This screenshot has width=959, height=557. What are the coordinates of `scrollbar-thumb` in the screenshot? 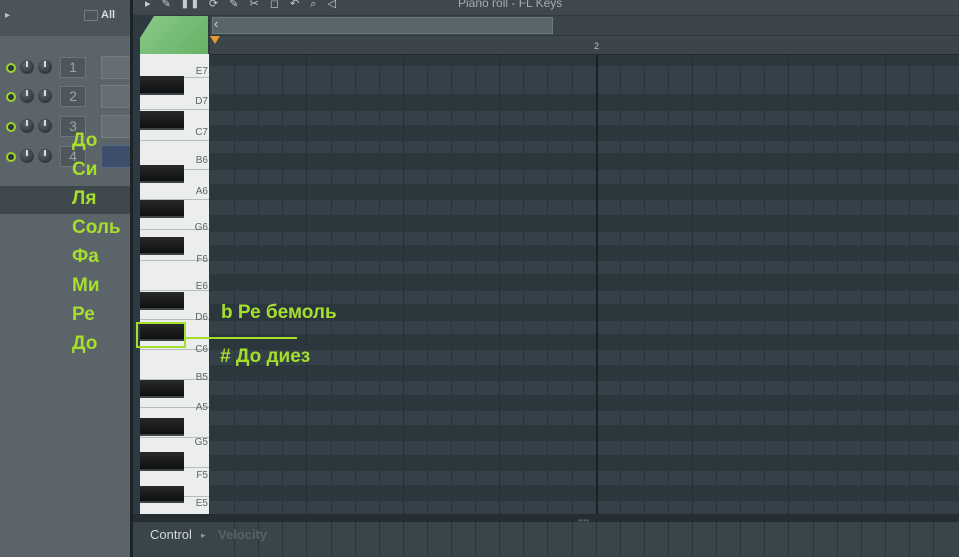 It's located at (382, 25).